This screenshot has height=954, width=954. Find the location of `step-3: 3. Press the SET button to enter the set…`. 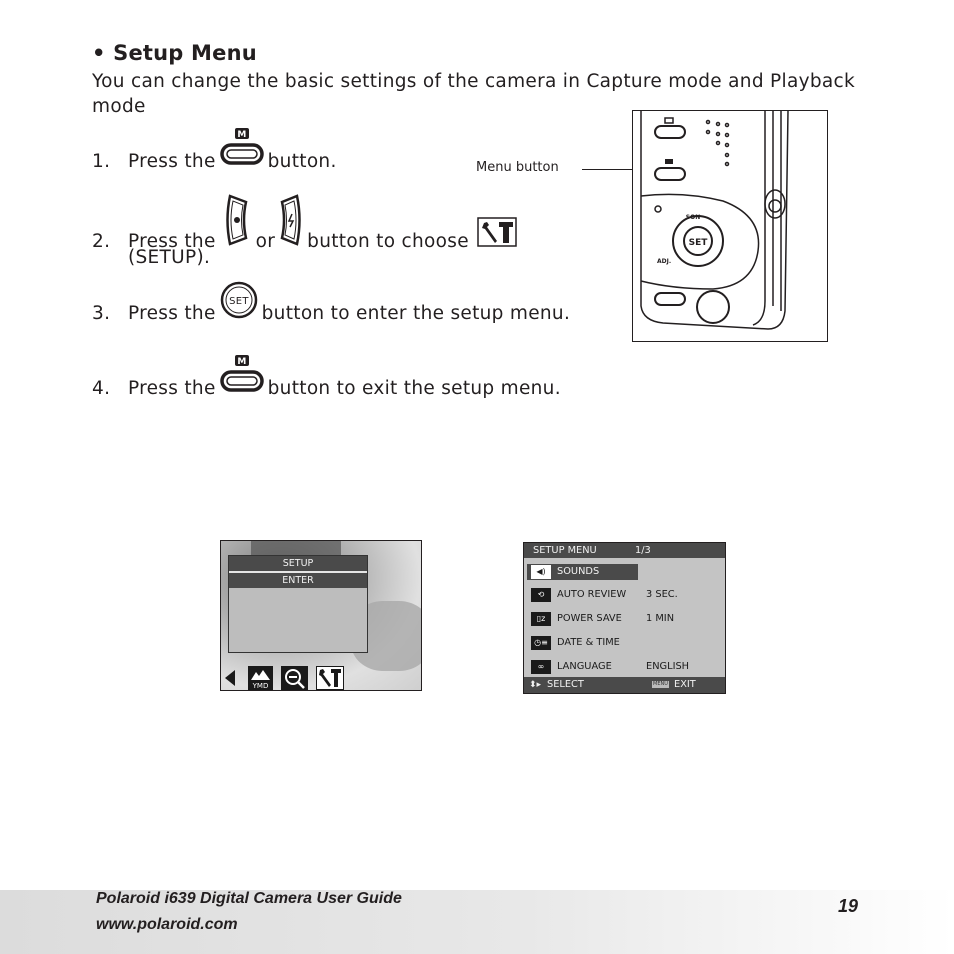

step-3: 3. Press the SET button to enter the set… is located at coordinates (331, 302).